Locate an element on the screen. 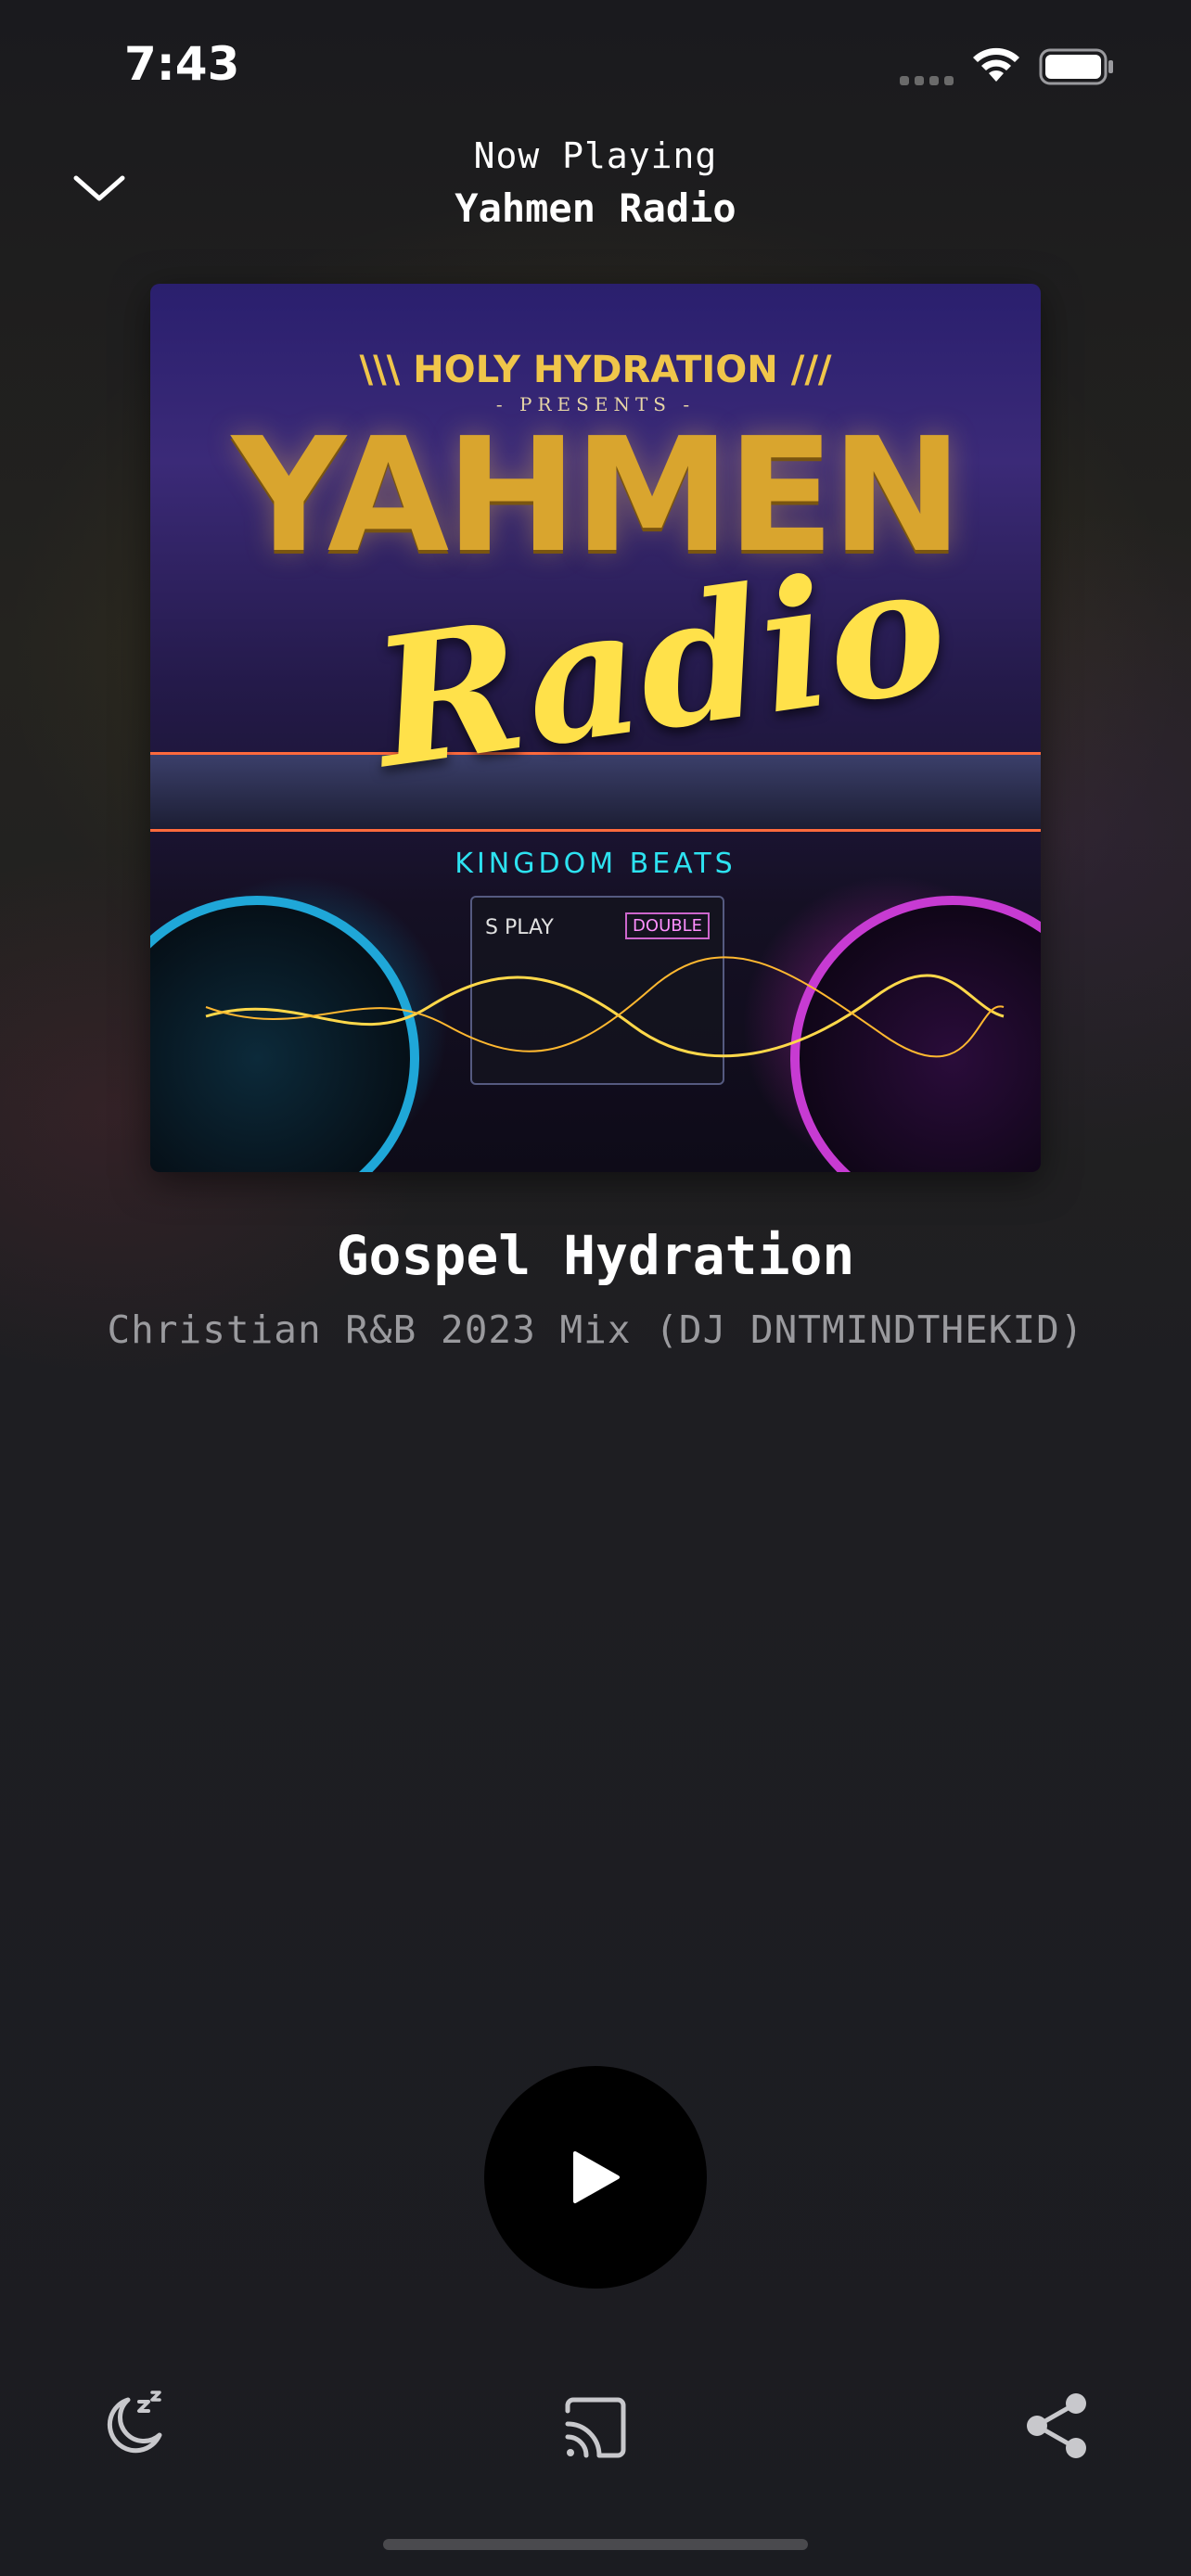 This screenshot has height=2576, width=1191. track-title: Gospel Hydration is located at coordinates (595, 1256).